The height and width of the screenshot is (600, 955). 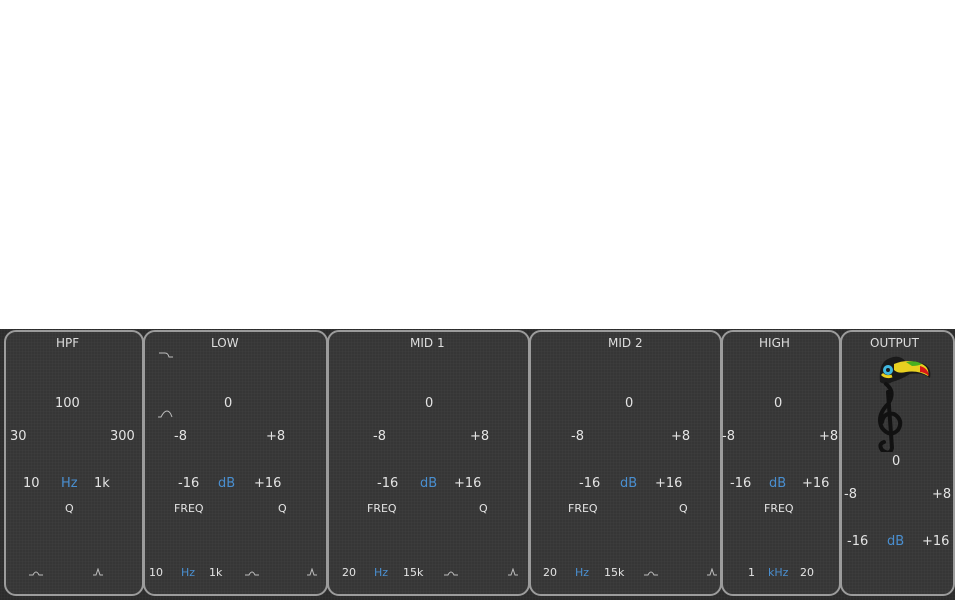 I want to click on hpf-freq-min-label: 10, so click(x=31, y=483).